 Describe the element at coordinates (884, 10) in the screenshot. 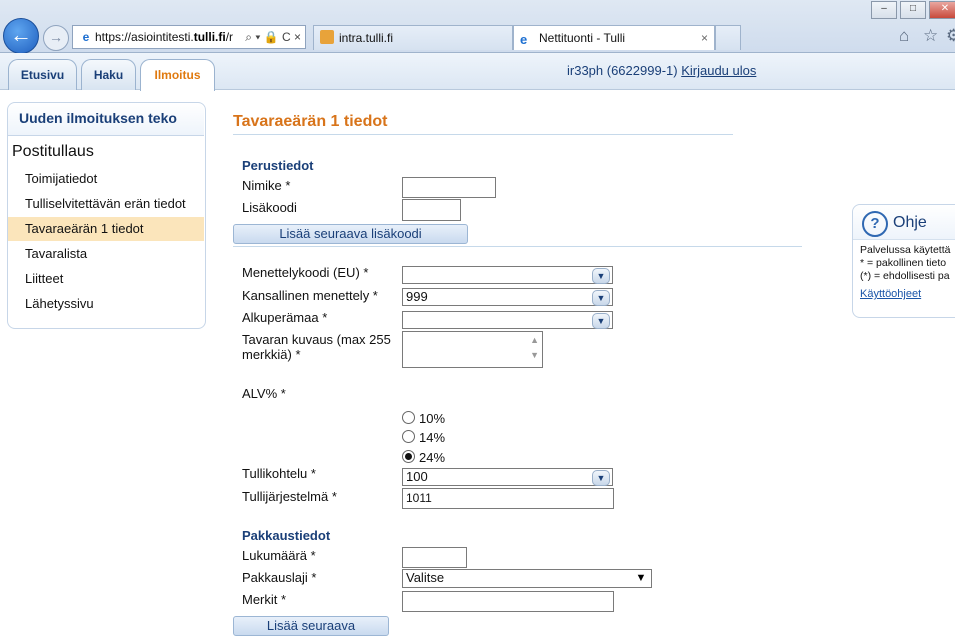

I see `minimize-button: –` at that location.